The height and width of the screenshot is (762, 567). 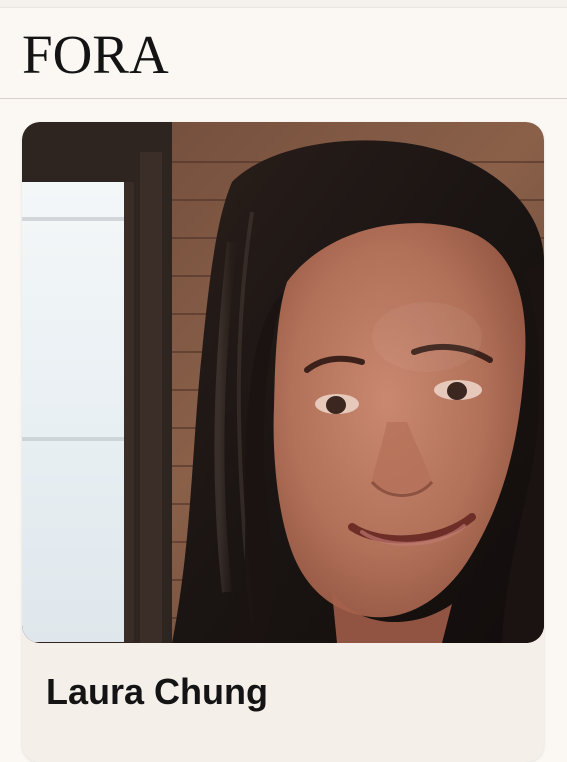 I want to click on site-header: FORA, so click(x=283, y=53).